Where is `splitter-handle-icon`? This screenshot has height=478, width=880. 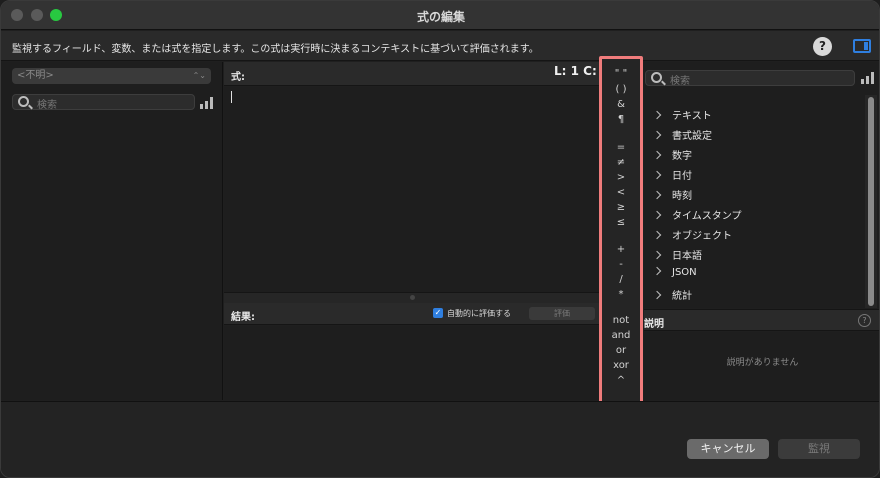
splitter-handle-icon is located at coordinates (412, 297).